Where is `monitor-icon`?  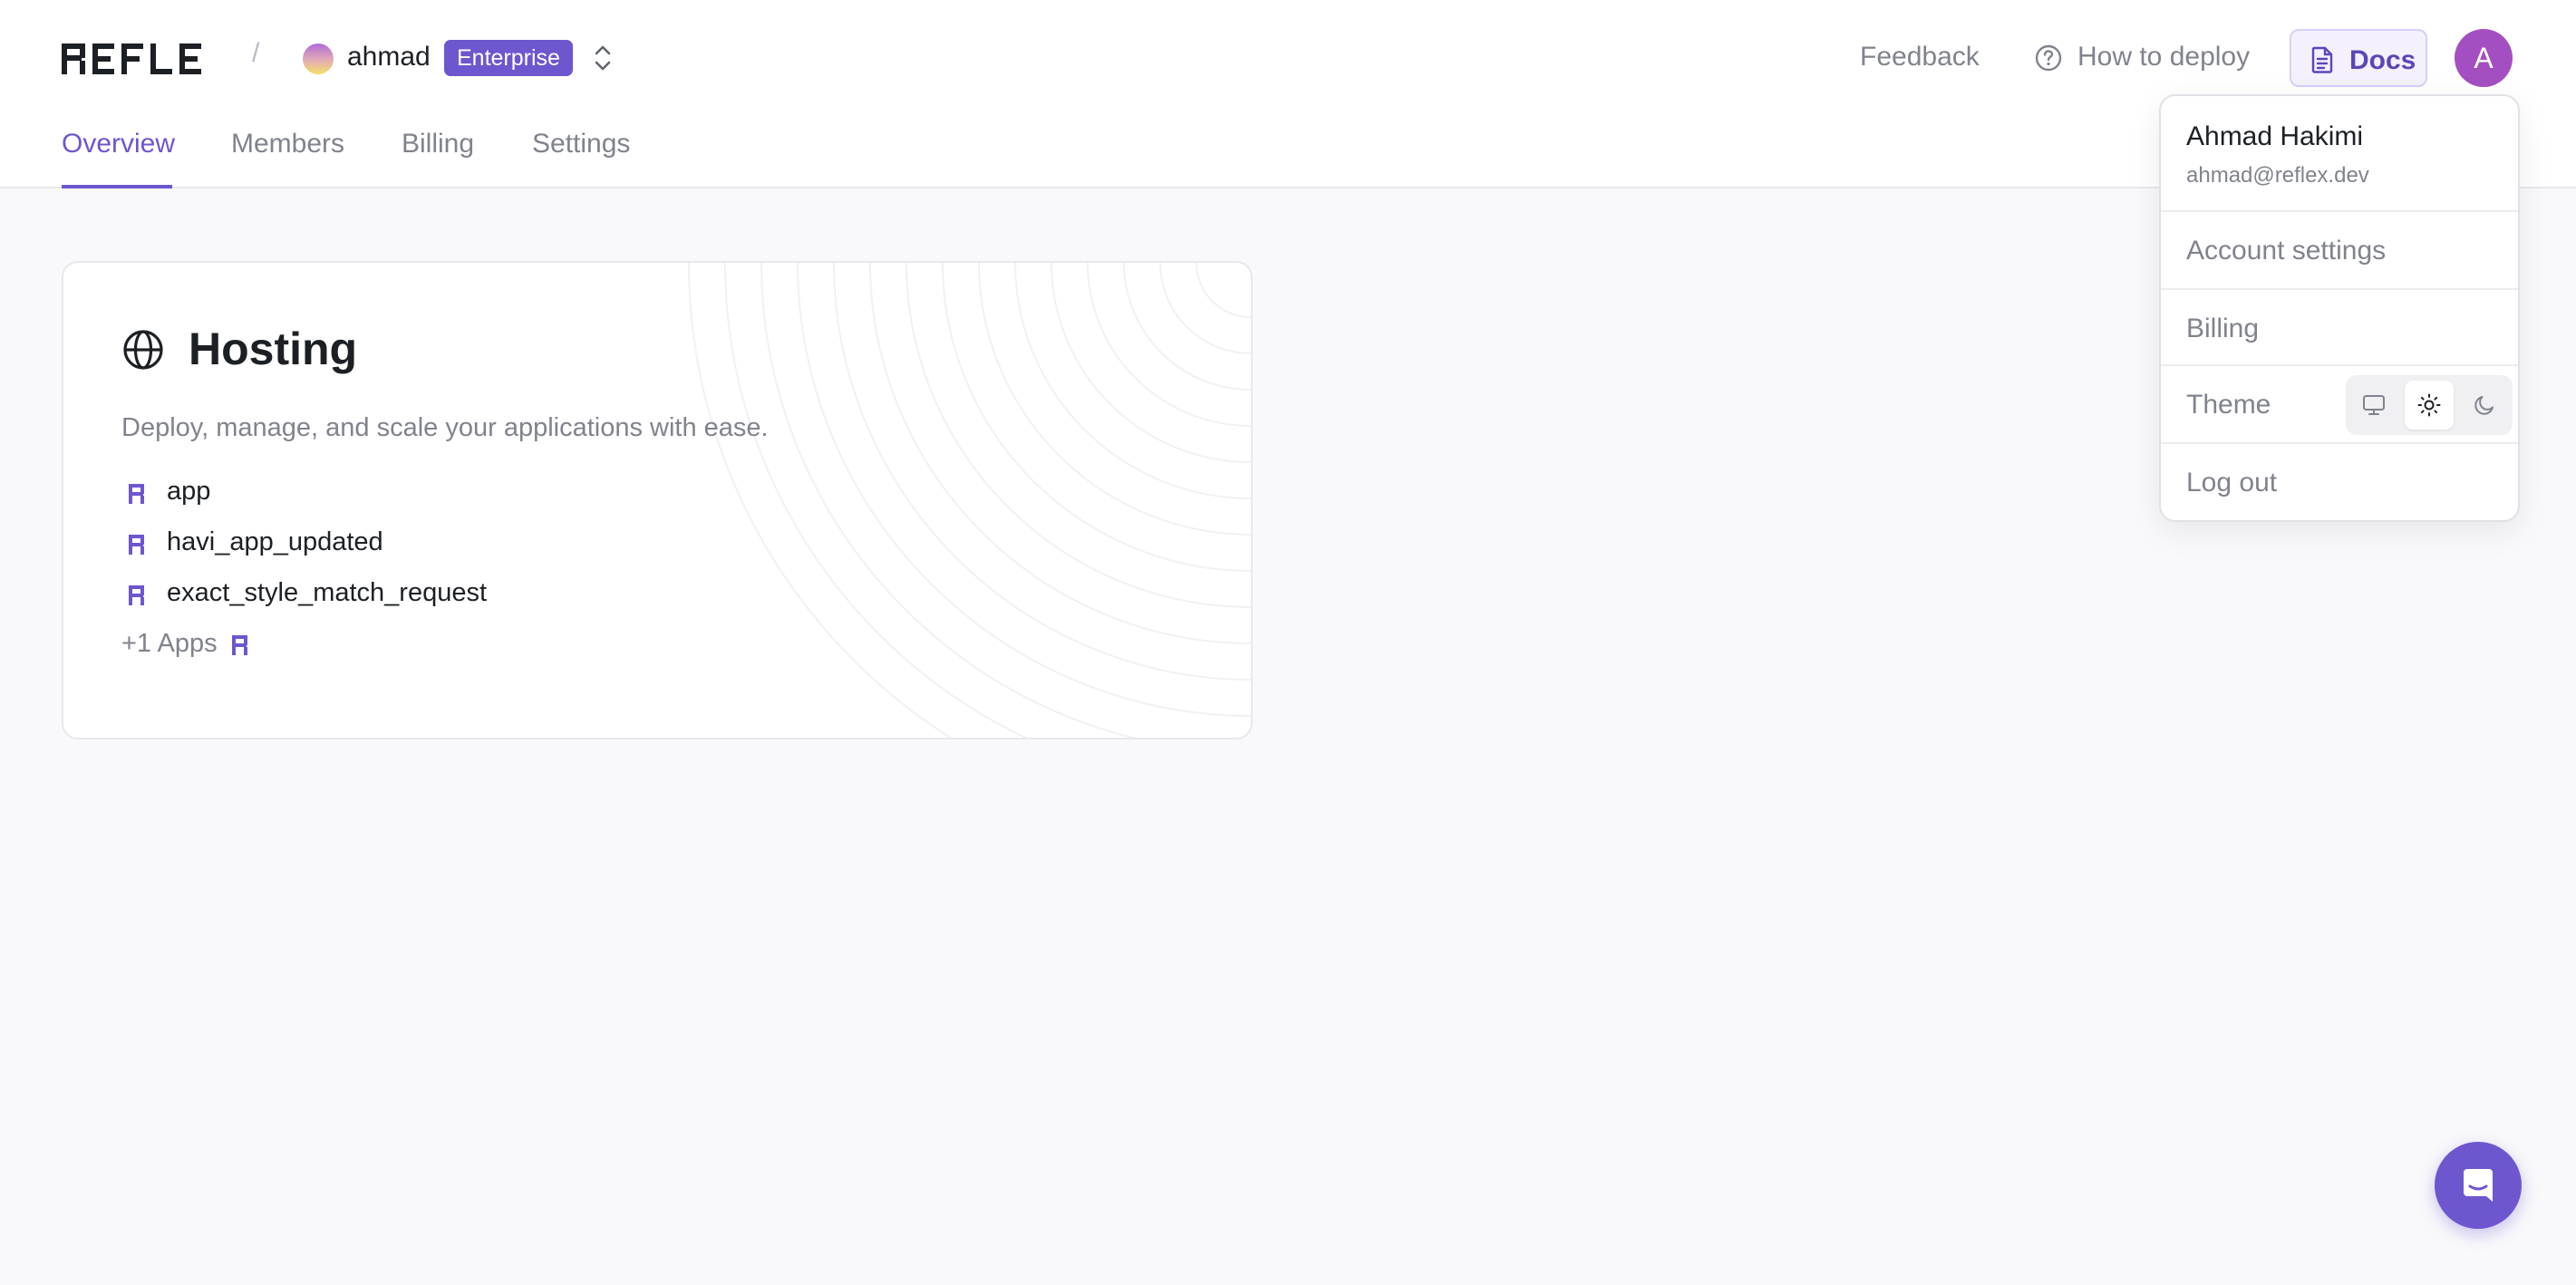
monitor-icon is located at coordinates (2374, 405).